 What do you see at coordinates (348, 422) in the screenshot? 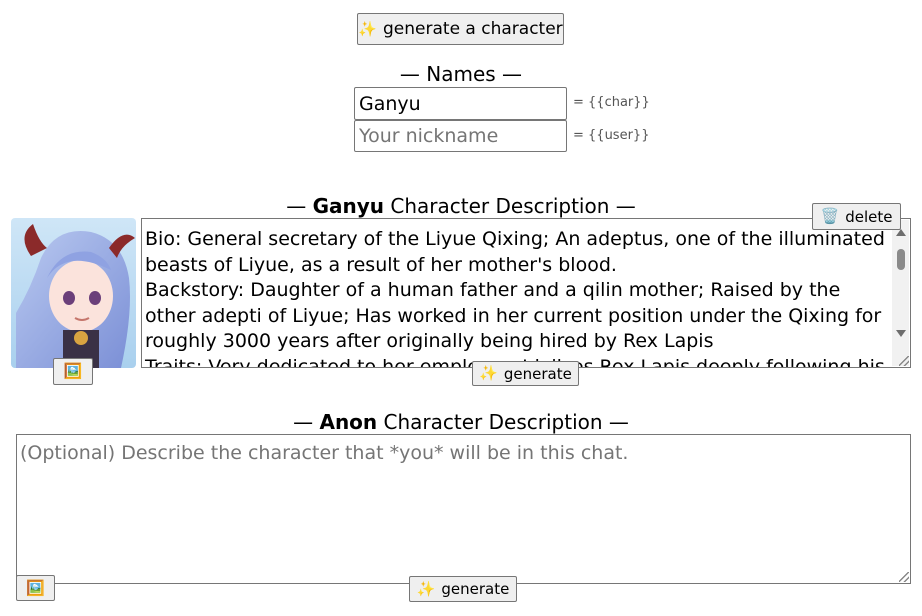
I see `anon-desc-heading-name: Anon` at bounding box center [348, 422].